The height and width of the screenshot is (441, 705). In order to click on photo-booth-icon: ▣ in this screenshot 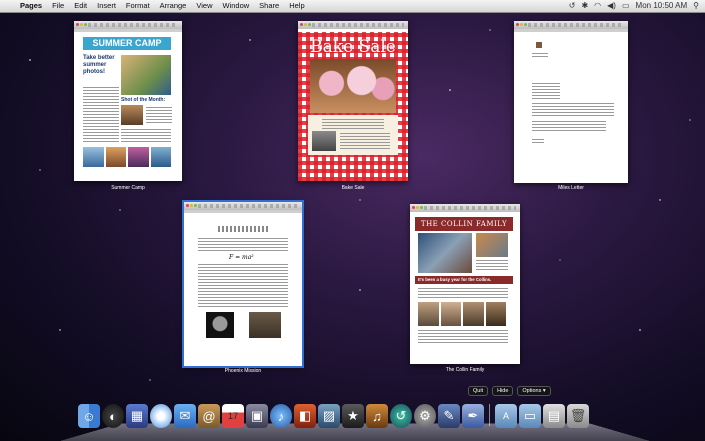, I will do `click(257, 416)`.